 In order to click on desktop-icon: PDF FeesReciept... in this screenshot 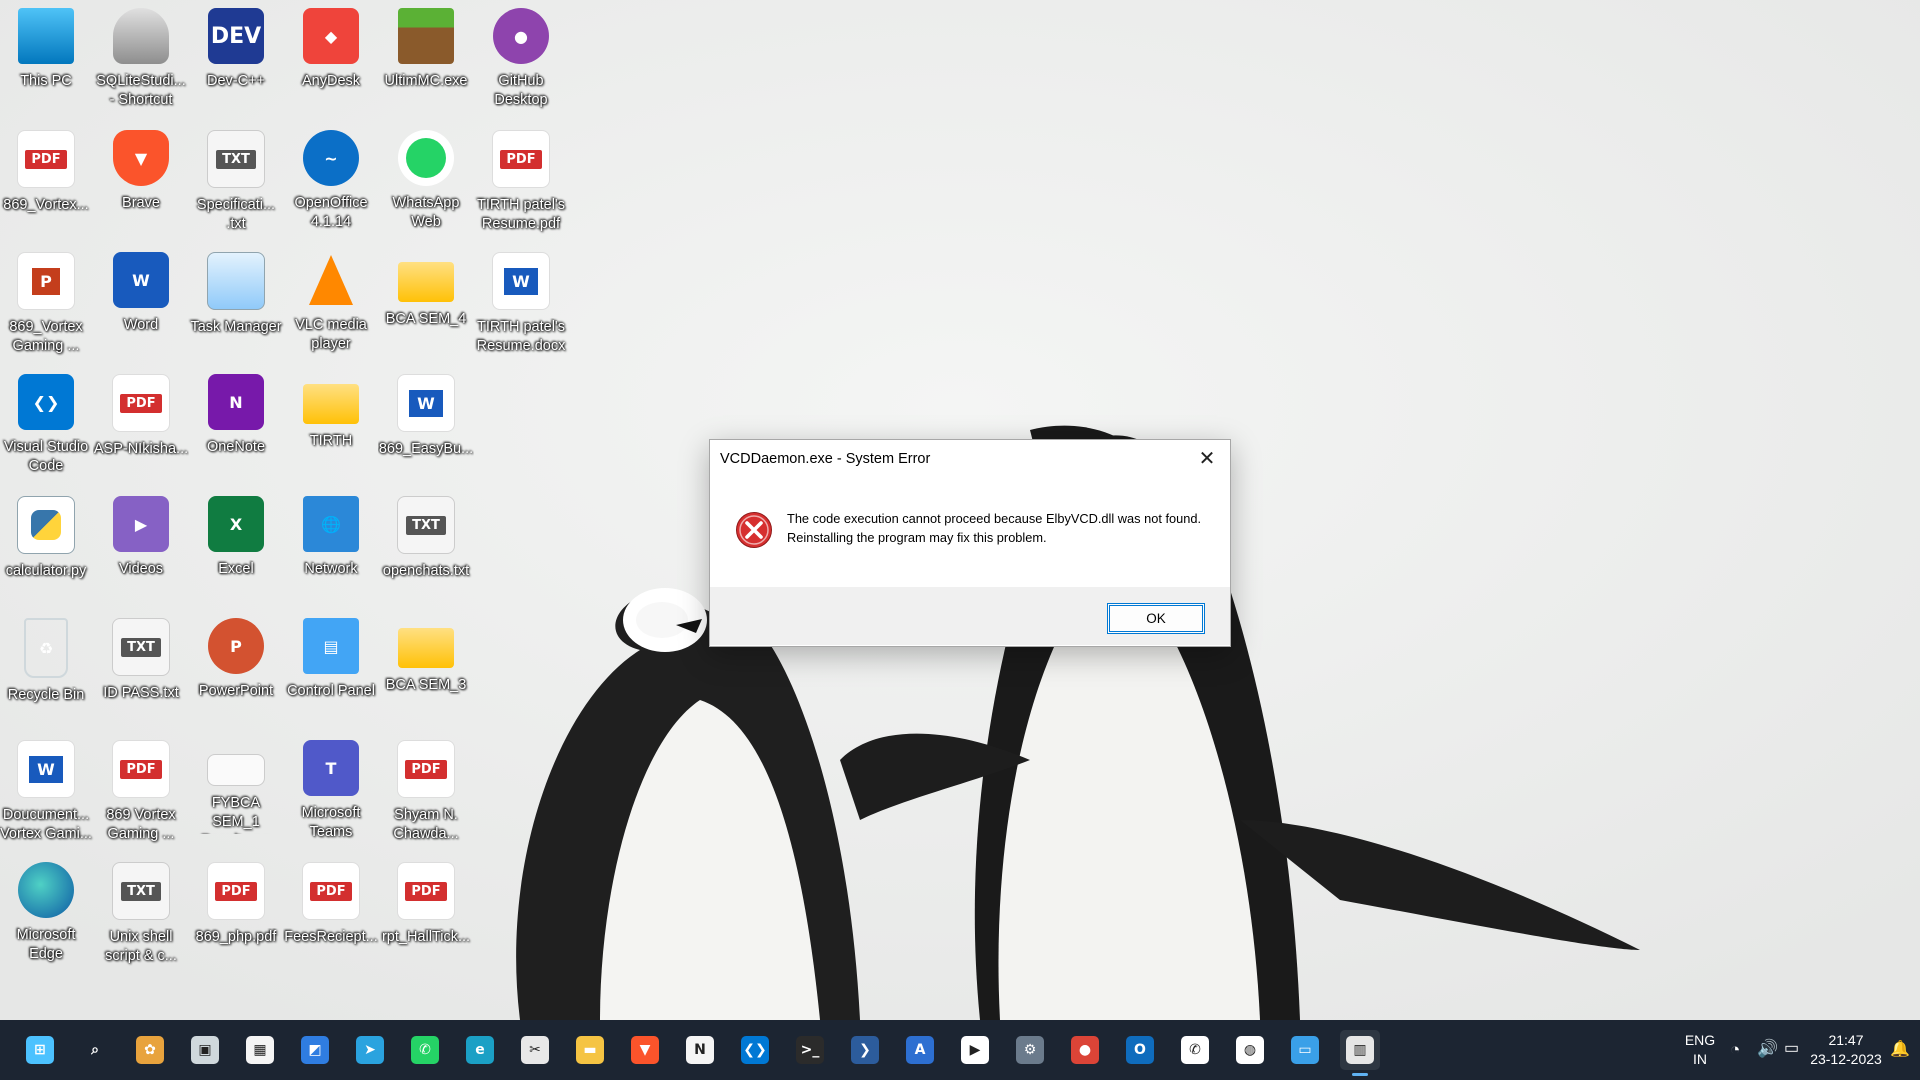, I will do `click(331, 915)`.